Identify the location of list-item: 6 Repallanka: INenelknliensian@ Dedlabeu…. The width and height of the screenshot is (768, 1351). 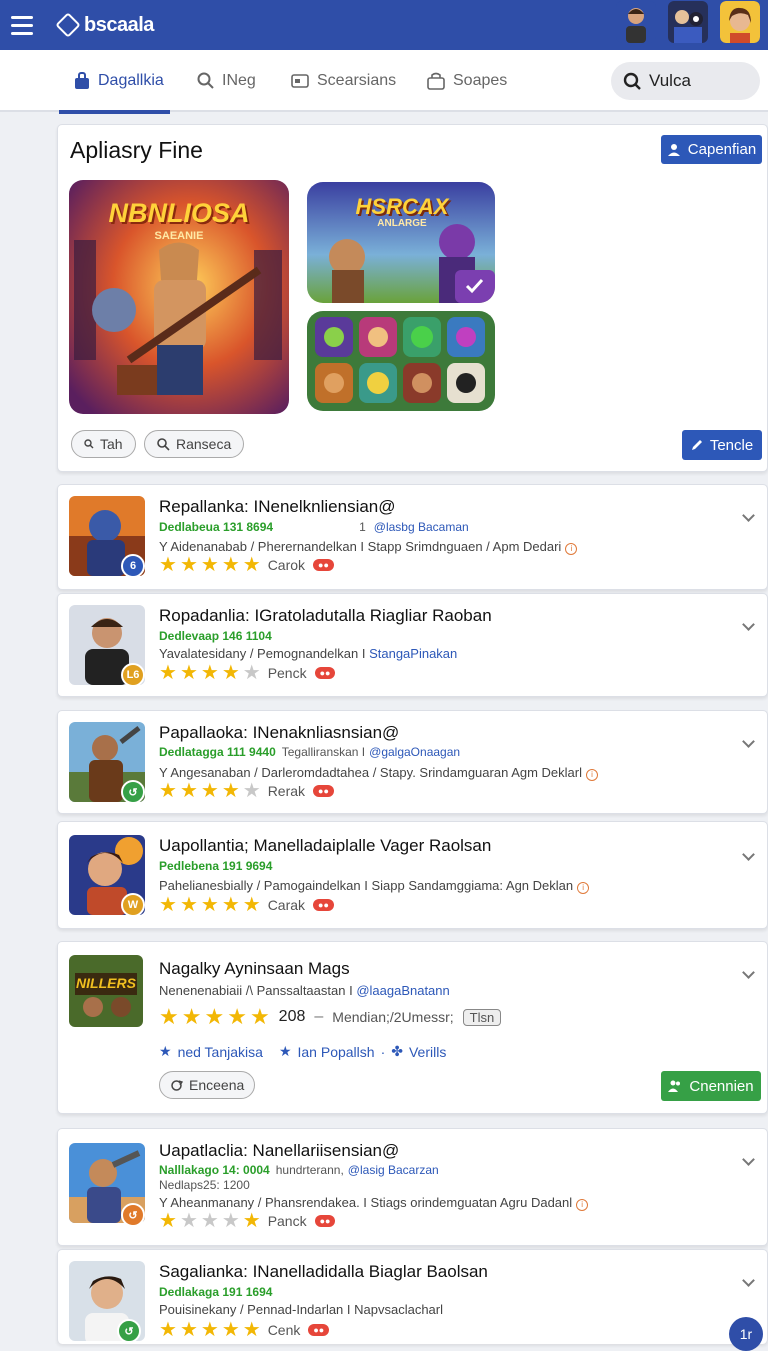
(412, 537).